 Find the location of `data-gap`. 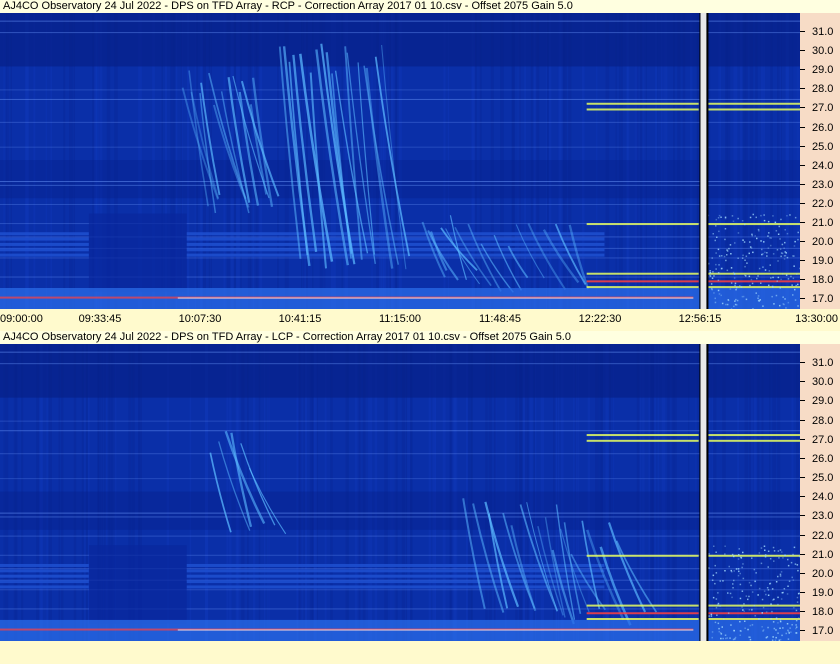

data-gap is located at coordinates (703, 492).